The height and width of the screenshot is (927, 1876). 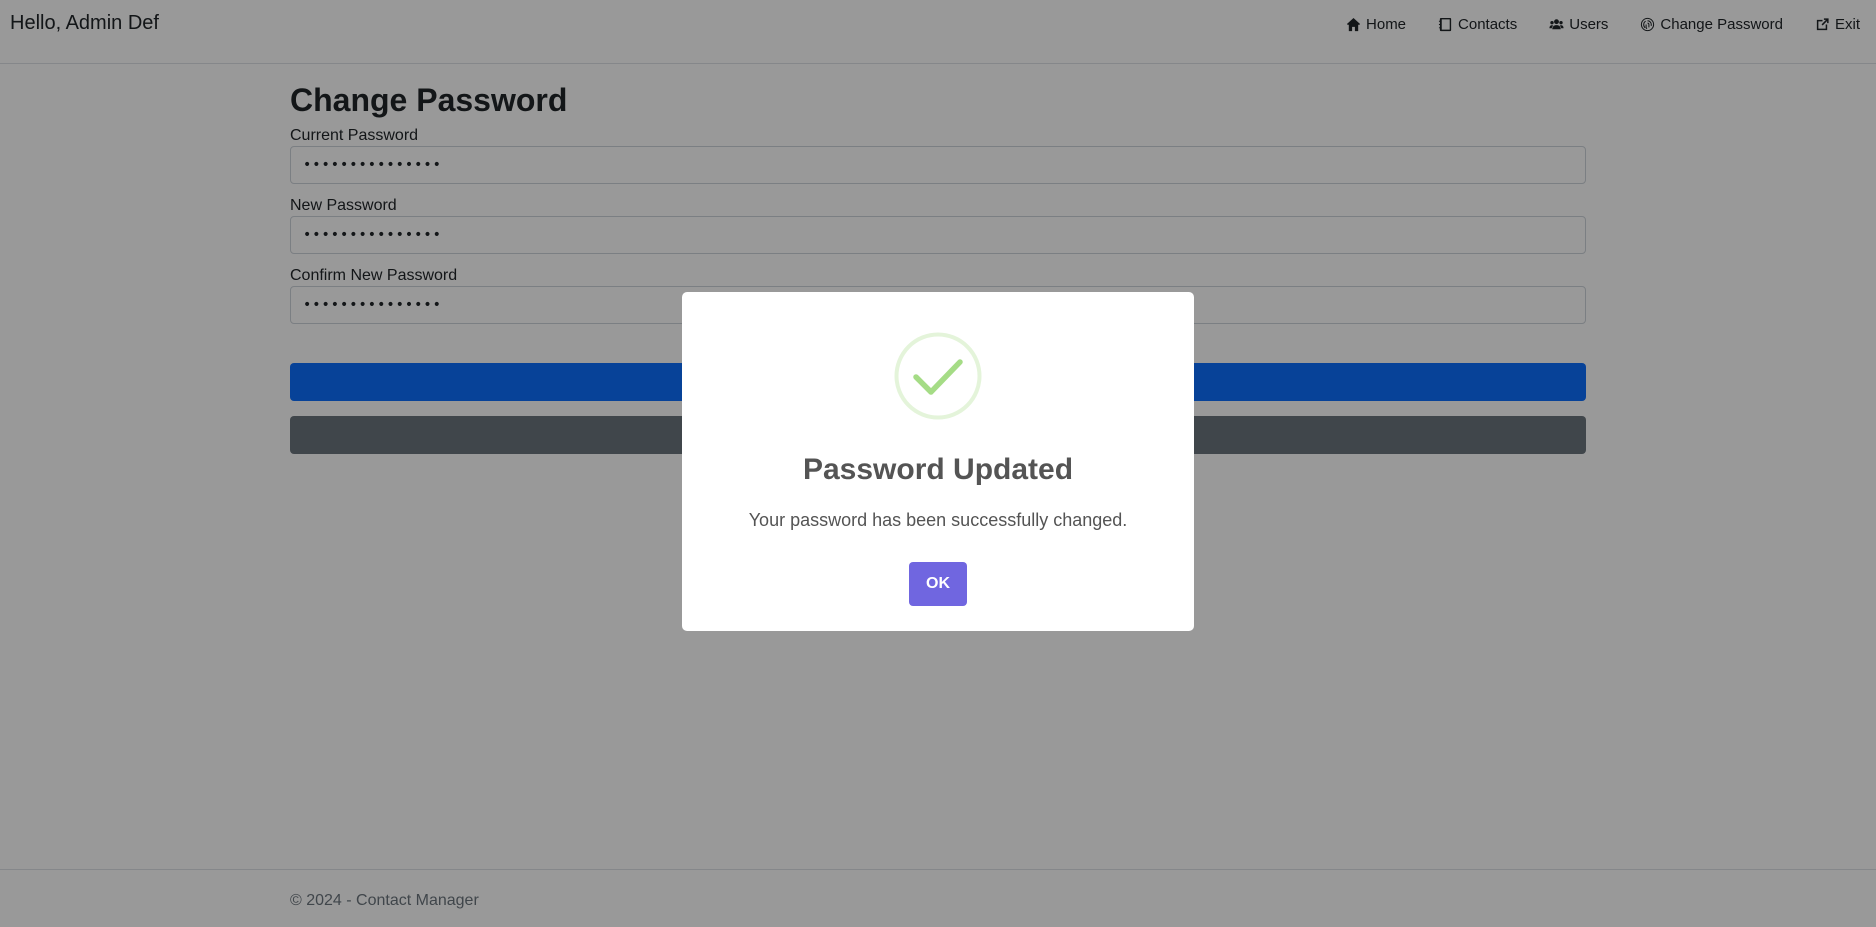 What do you see at coordinates (938, 584) in the screenshot?
I see `ok-button: OK` at bounding box center [938, 584].